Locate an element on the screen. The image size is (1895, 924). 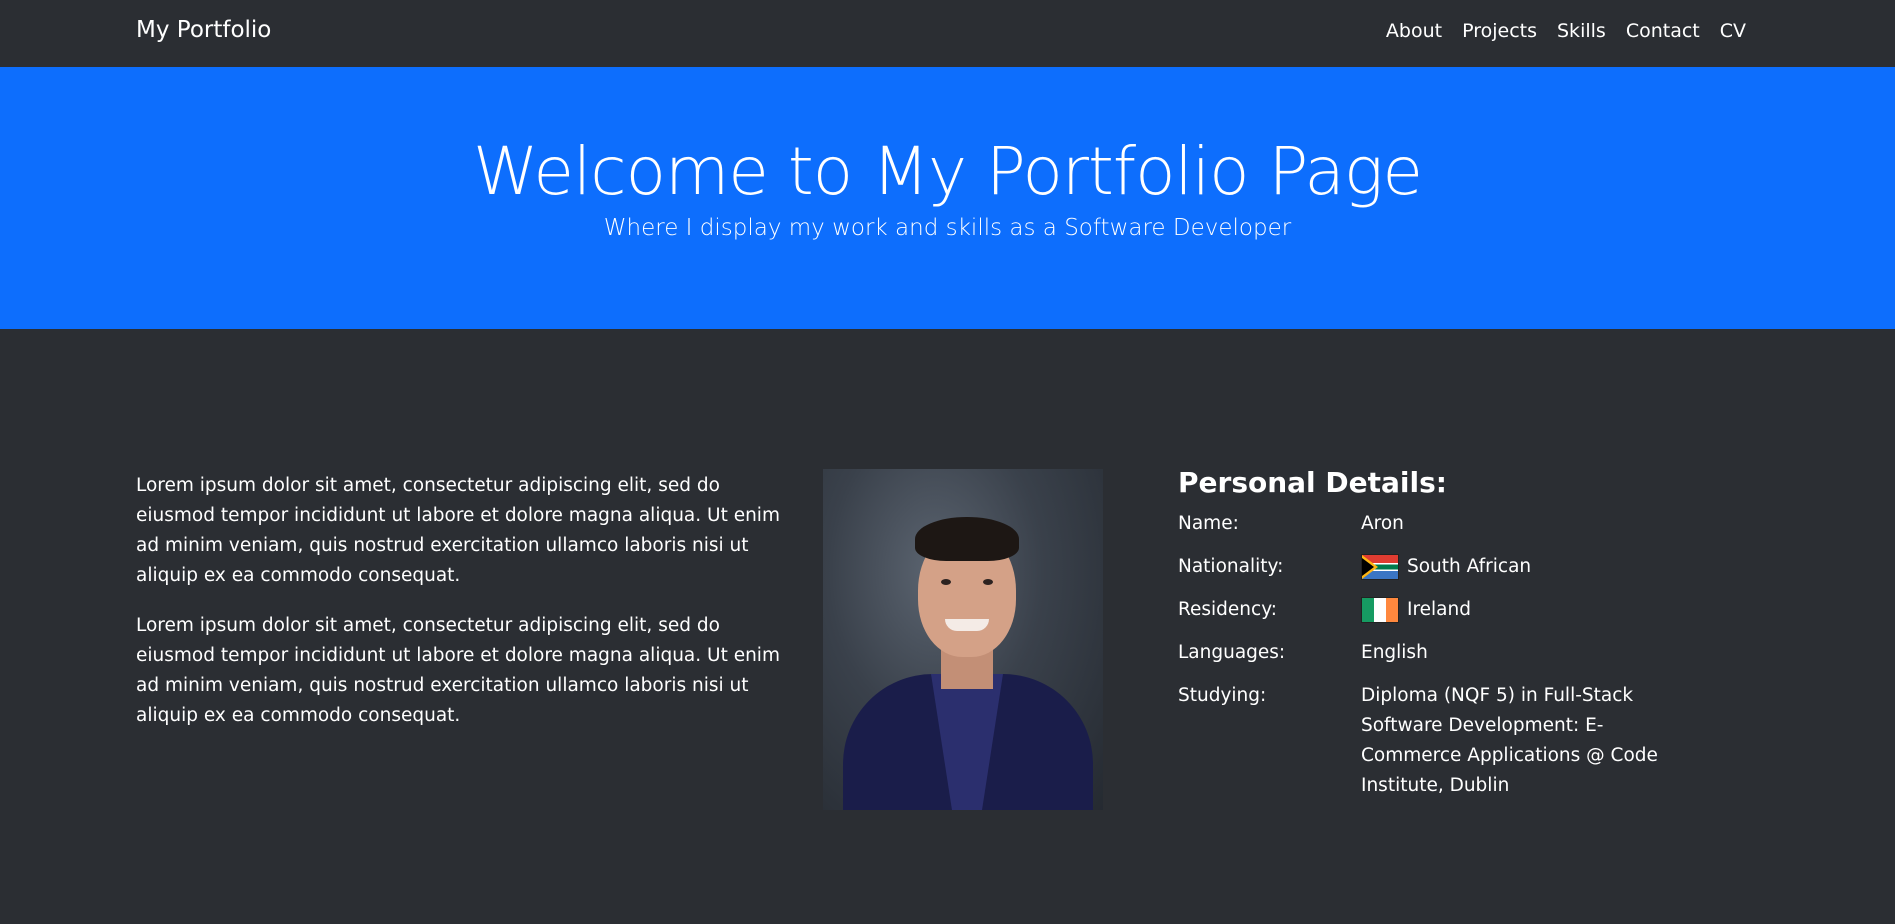
nav-links: About Projects Skills Contact CV is located at coordinates (1566, 31).